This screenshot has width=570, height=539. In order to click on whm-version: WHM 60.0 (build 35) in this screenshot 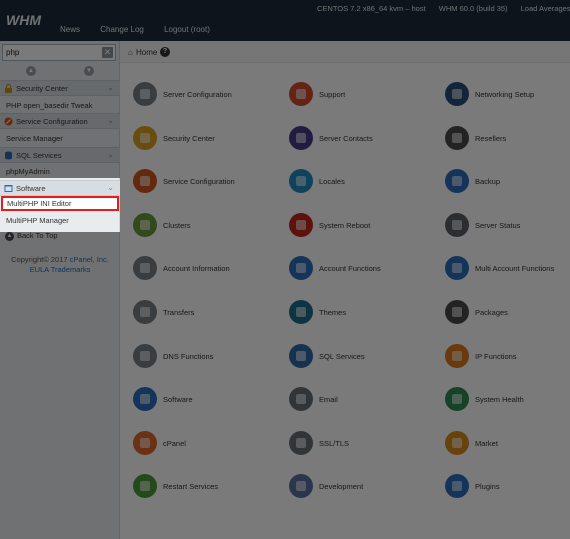, I will do `click(473, 8)`.